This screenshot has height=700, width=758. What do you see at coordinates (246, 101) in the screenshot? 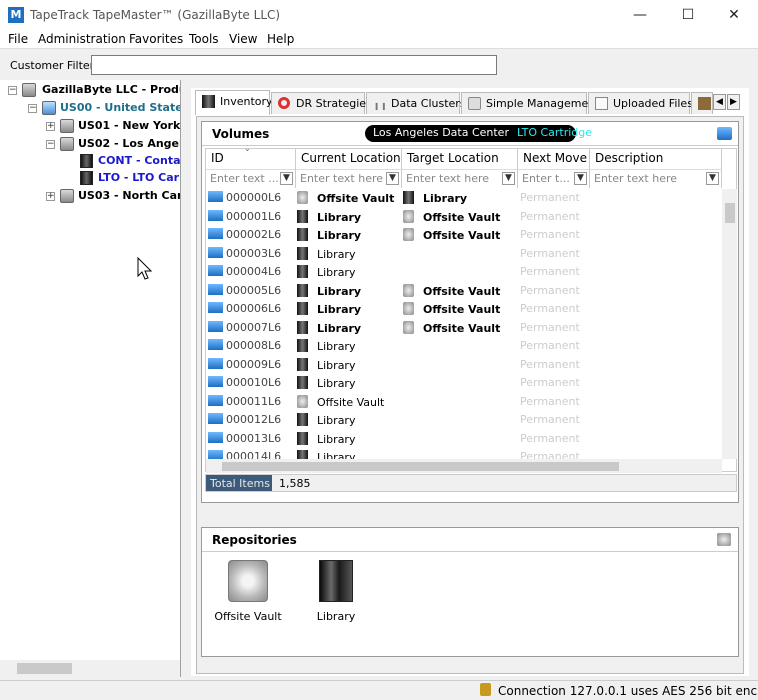
I see `tab-label: Inventory` at bounding box center [246, 101].